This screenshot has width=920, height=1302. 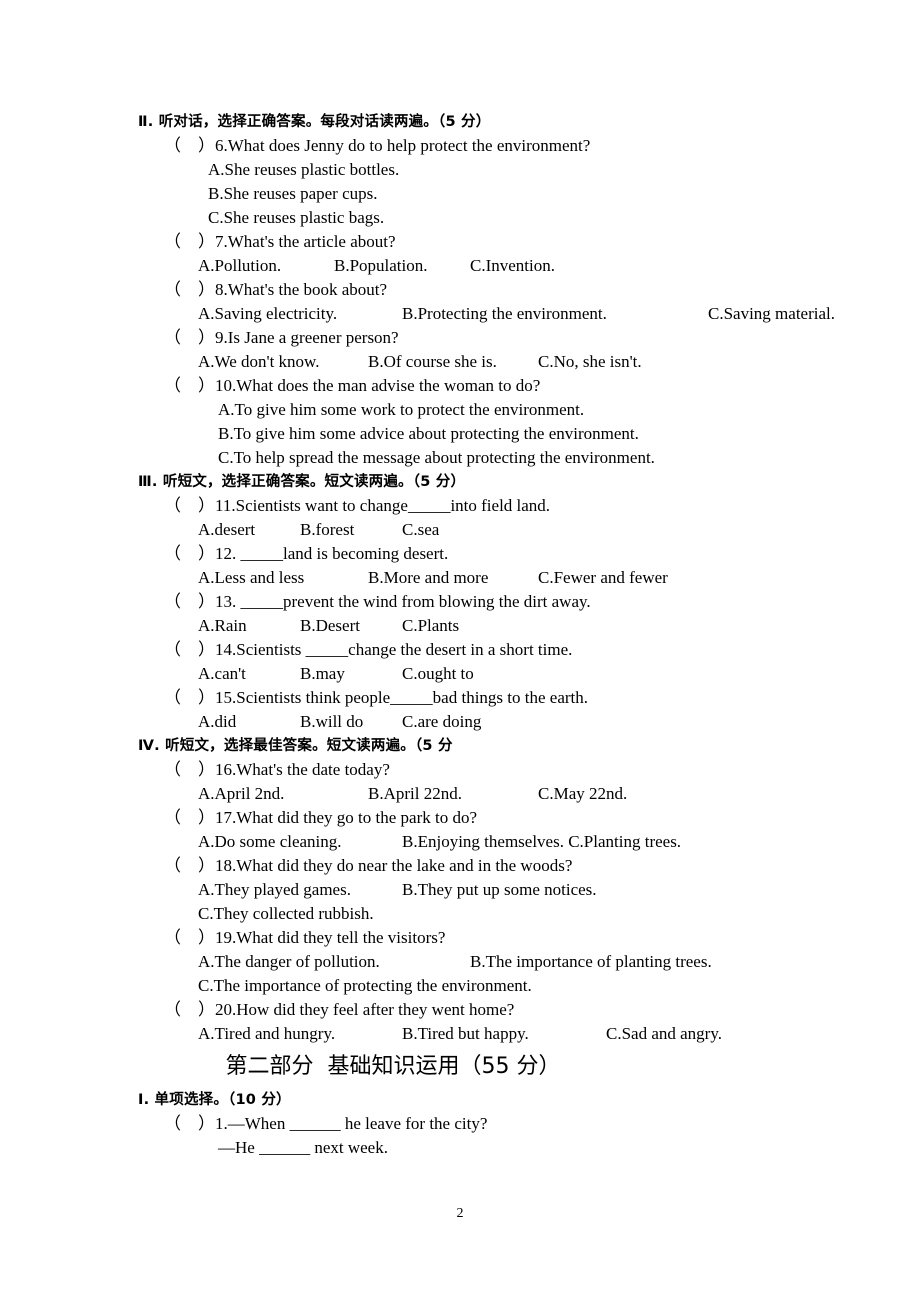 I want to click on question-option-line: B.She reuses paper cups., so click(x=293, y=193).